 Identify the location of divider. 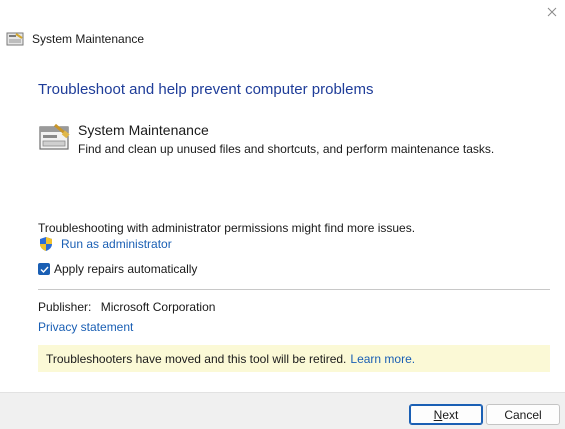
(294, 289).